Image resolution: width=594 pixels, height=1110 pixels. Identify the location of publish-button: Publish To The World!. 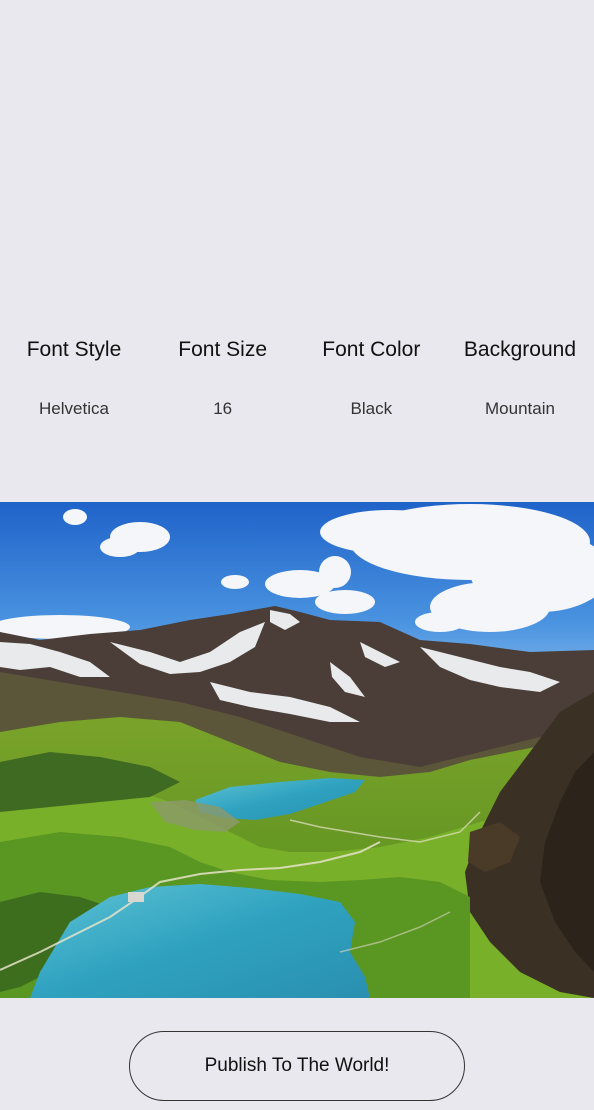
(297, 1066).